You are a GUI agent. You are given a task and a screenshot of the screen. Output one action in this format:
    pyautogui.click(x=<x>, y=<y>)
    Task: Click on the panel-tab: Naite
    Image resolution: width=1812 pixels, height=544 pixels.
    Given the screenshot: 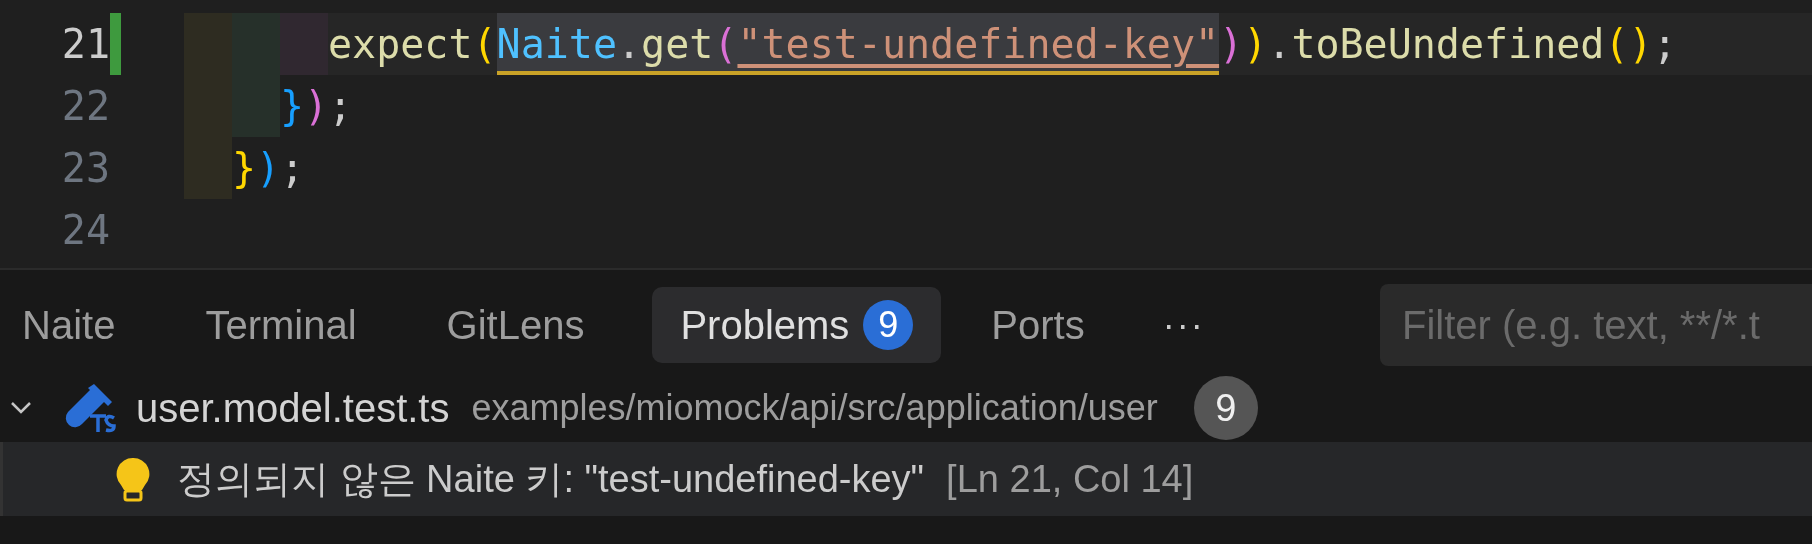 What is the action you would take?
    pyautogui.click(x=72, y=325)
    